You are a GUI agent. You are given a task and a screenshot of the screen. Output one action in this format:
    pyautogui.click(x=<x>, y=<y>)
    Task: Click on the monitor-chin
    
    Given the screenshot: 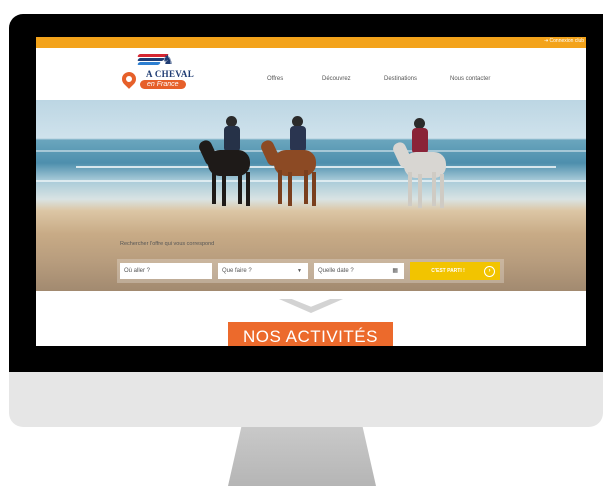 What is the action you would take?
    pyautogui.click(x=306, y=399)
    